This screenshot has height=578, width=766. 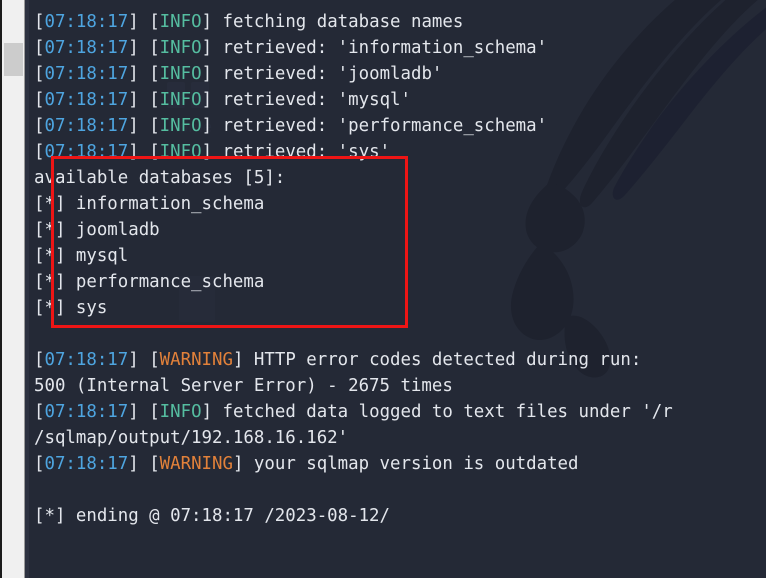 I want to click on text-segment: [*] mysql, so click(x=81, y=256).